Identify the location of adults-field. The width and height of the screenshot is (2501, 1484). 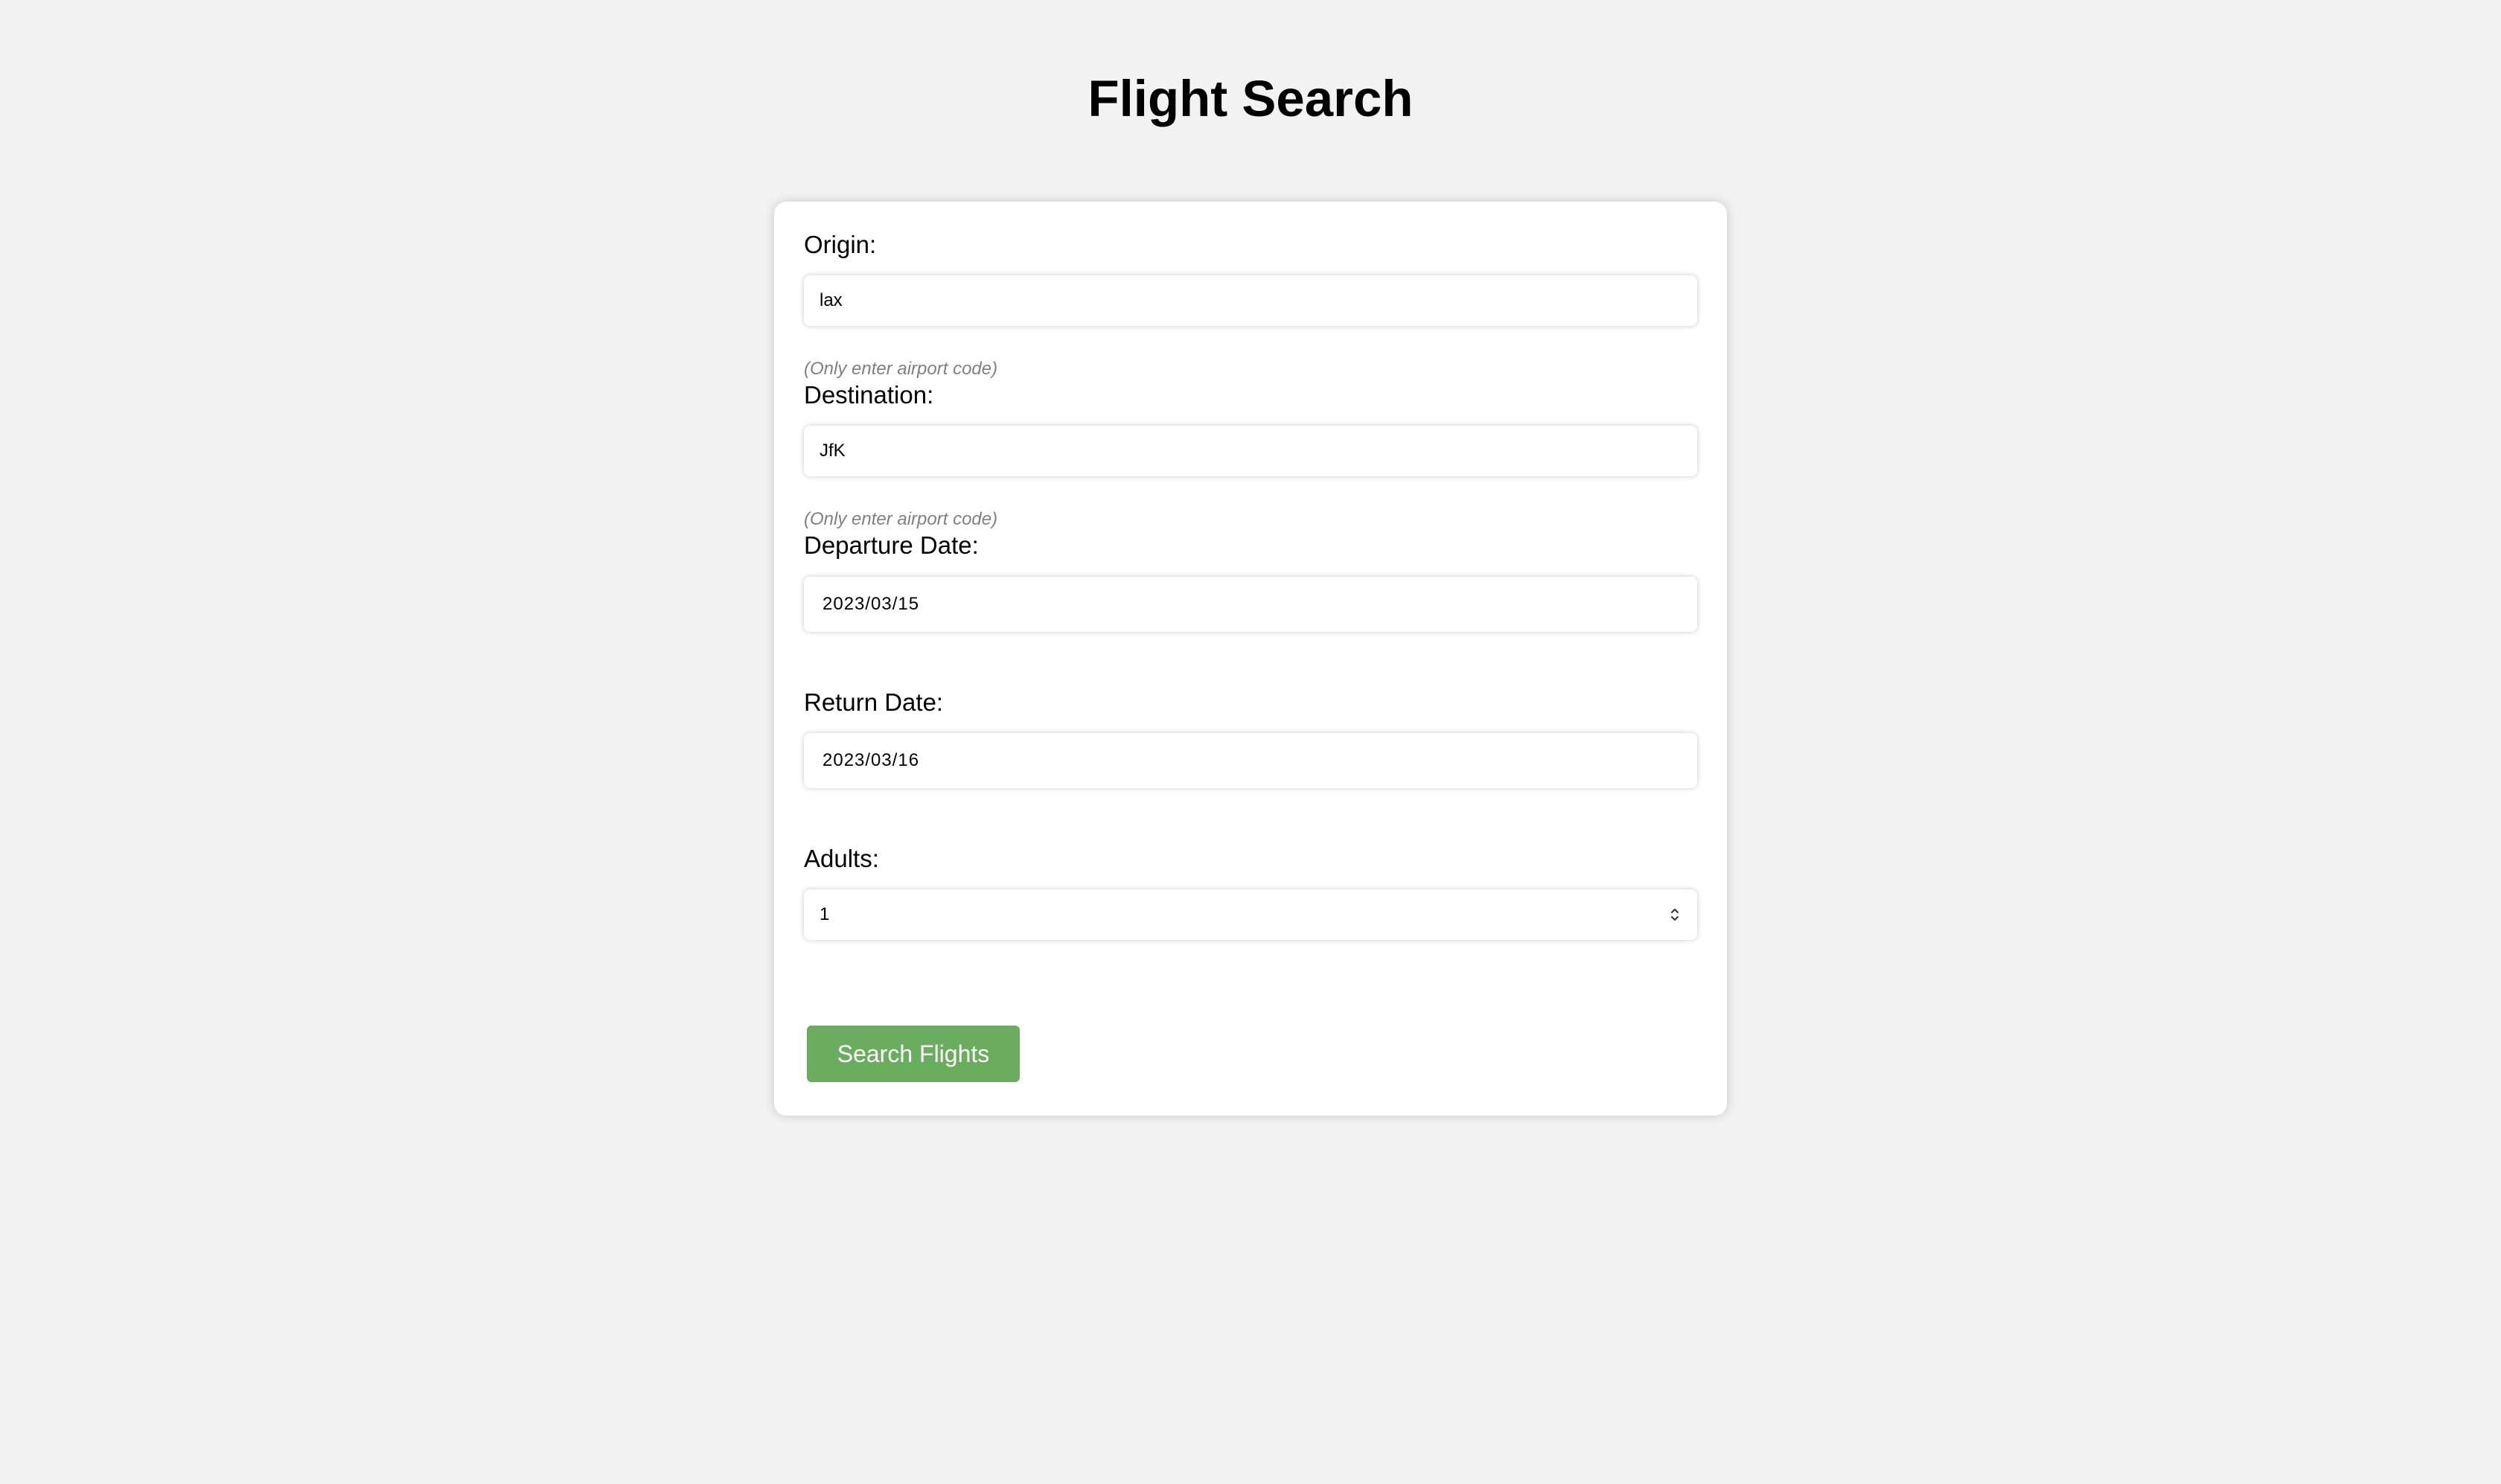
(1250, 914).